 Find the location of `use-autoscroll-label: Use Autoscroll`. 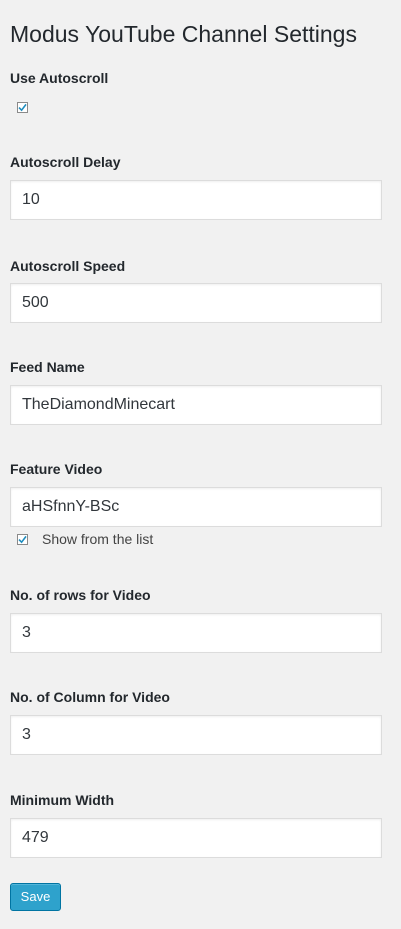

use-autoscroll-label: Use Autoscroll is located at coordinates (59, 78).